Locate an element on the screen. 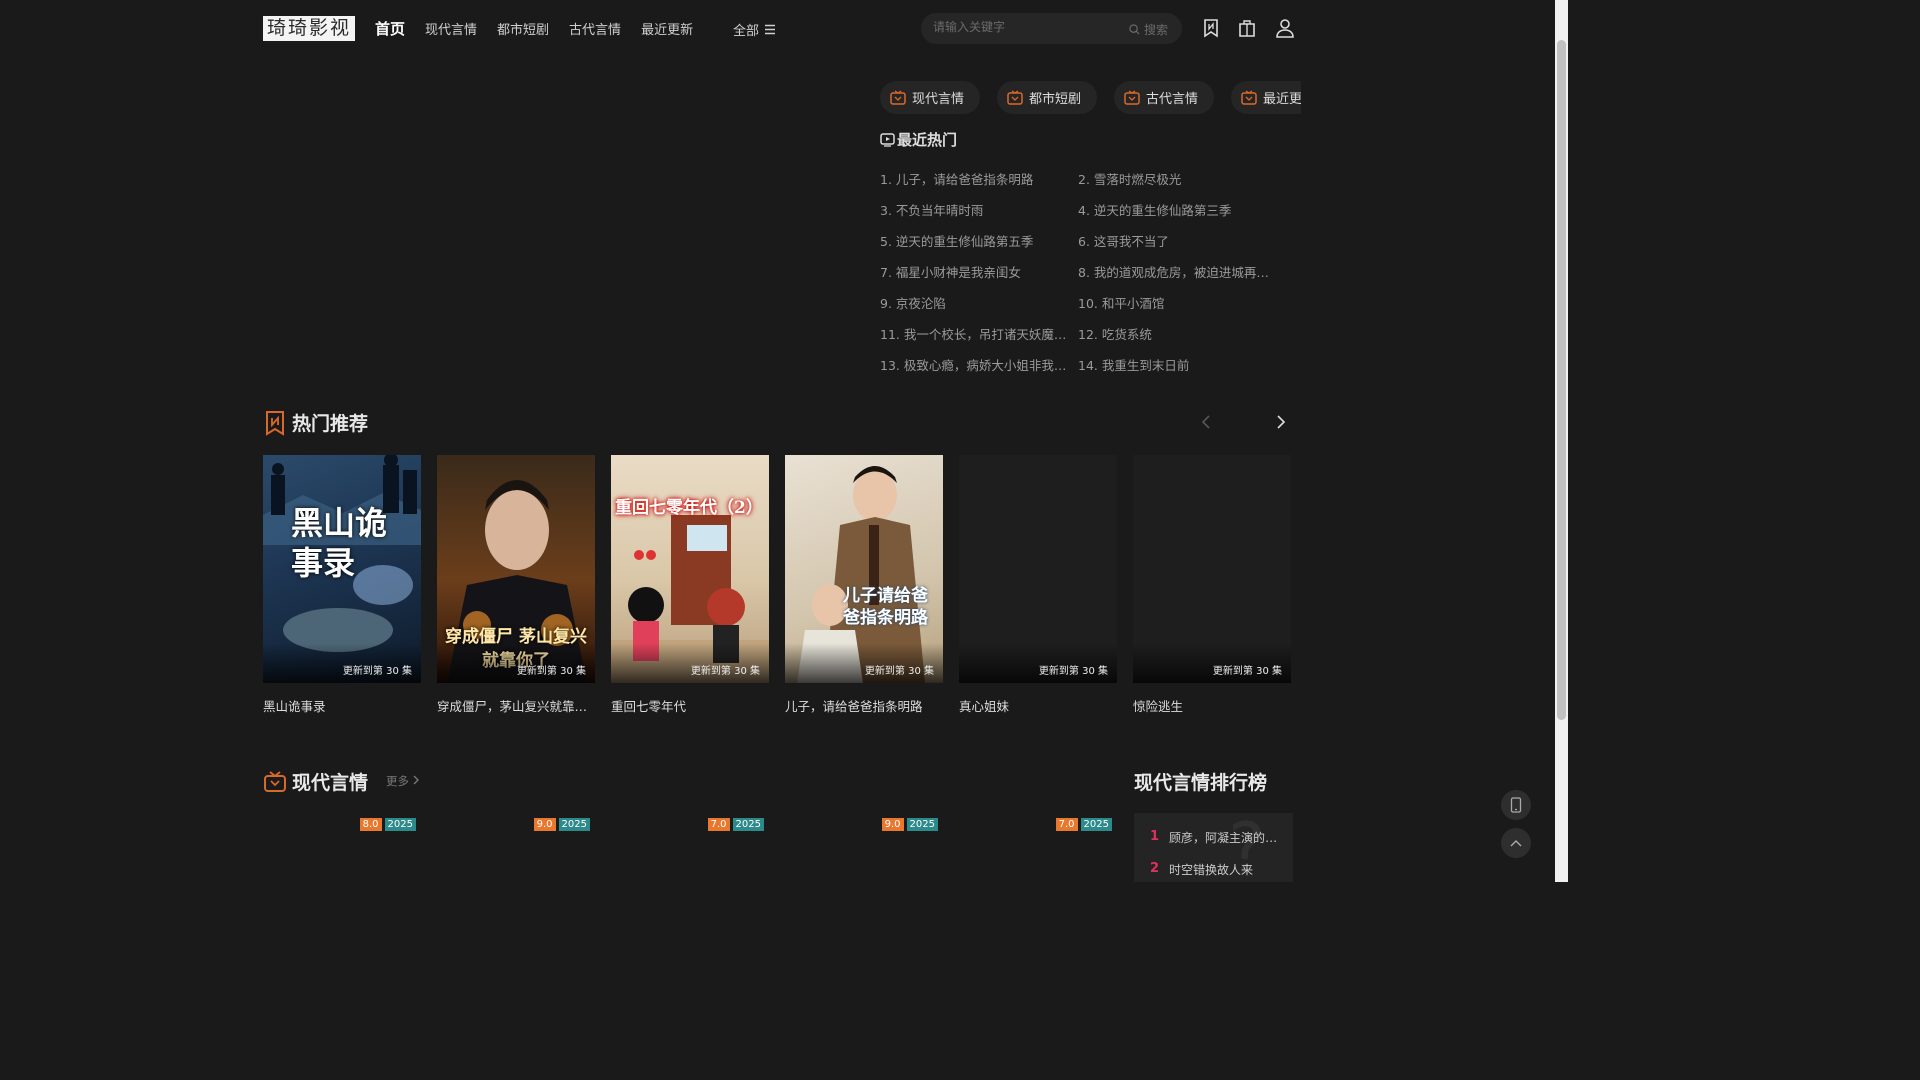  tag-ancient-romance: 古代言情 is located at coordinates (1164, 97).